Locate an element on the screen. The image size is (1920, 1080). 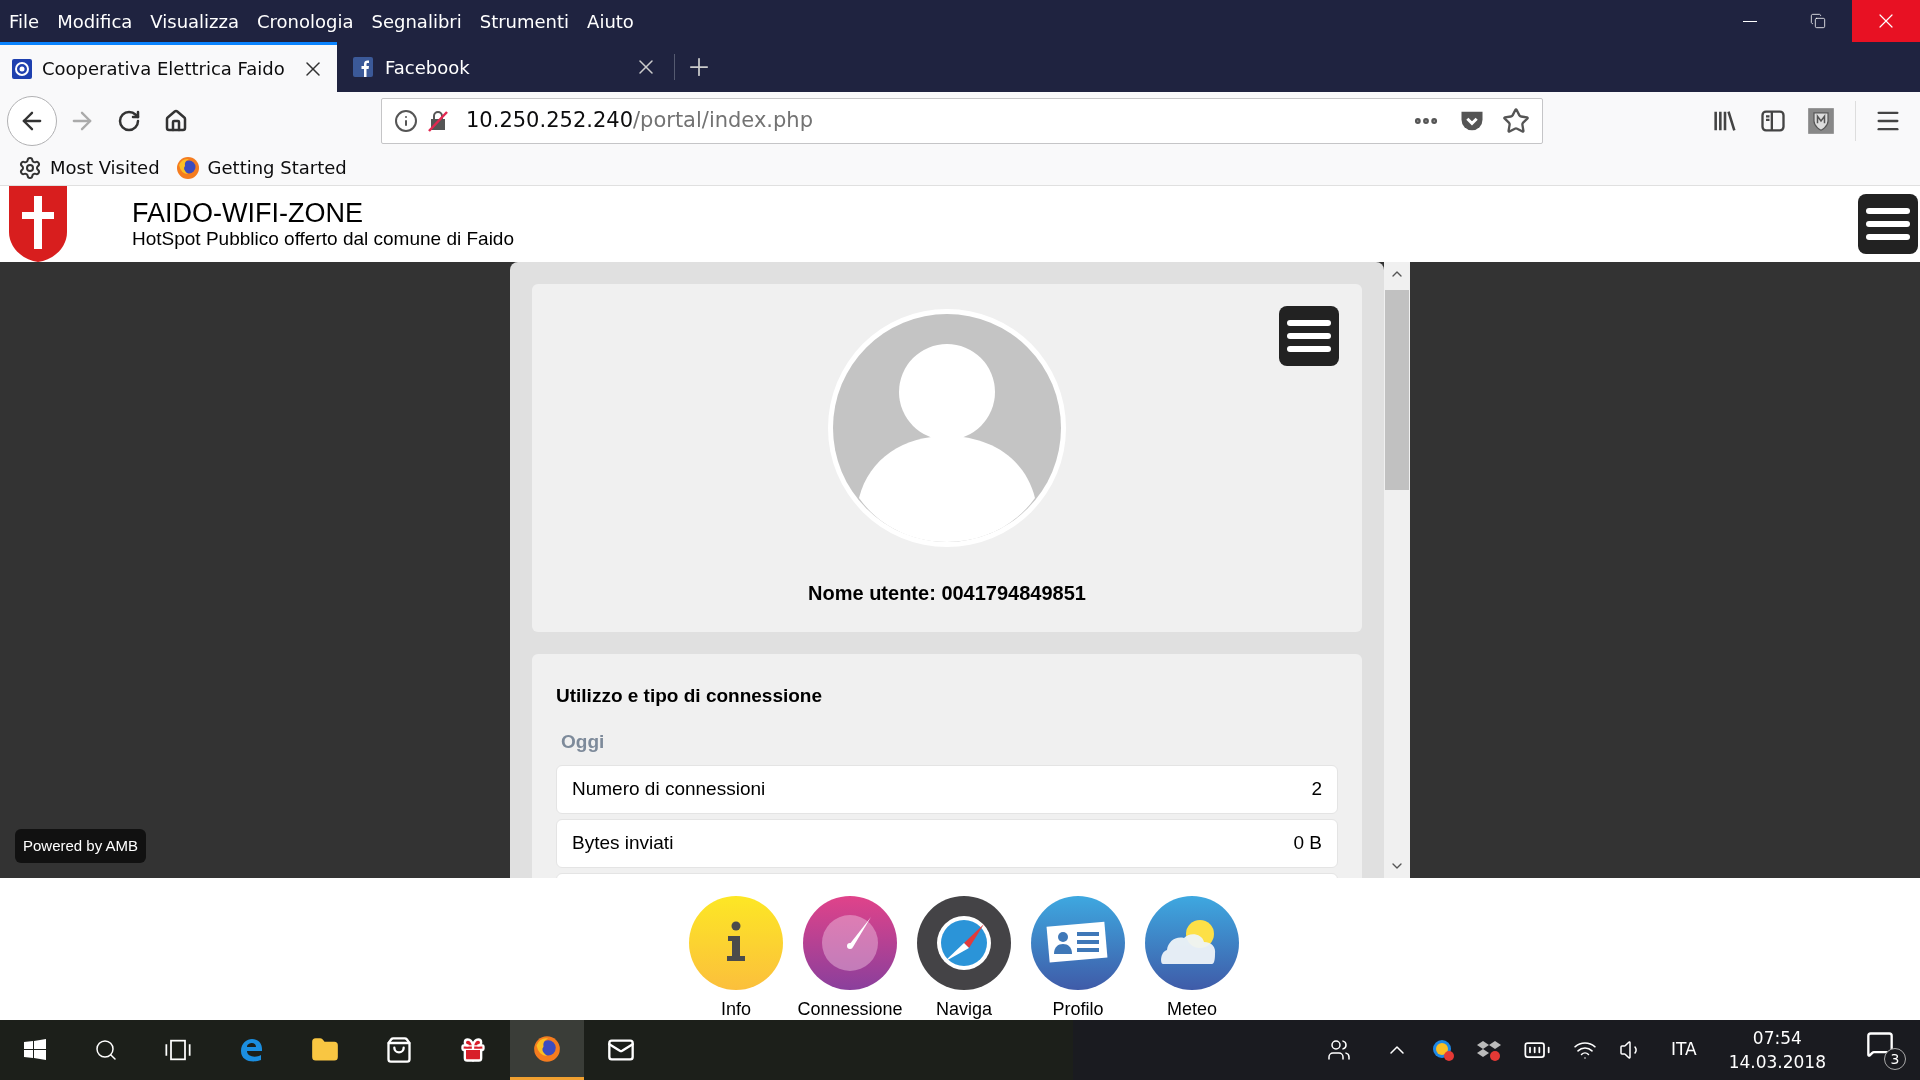
minimize-icon is located at coordinates (1750, 21).